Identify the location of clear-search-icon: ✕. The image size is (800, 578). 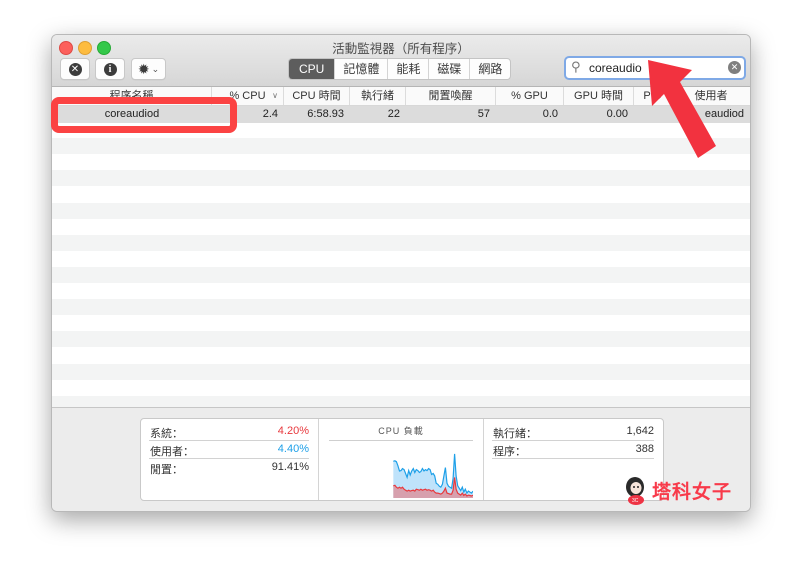
(734, 67).